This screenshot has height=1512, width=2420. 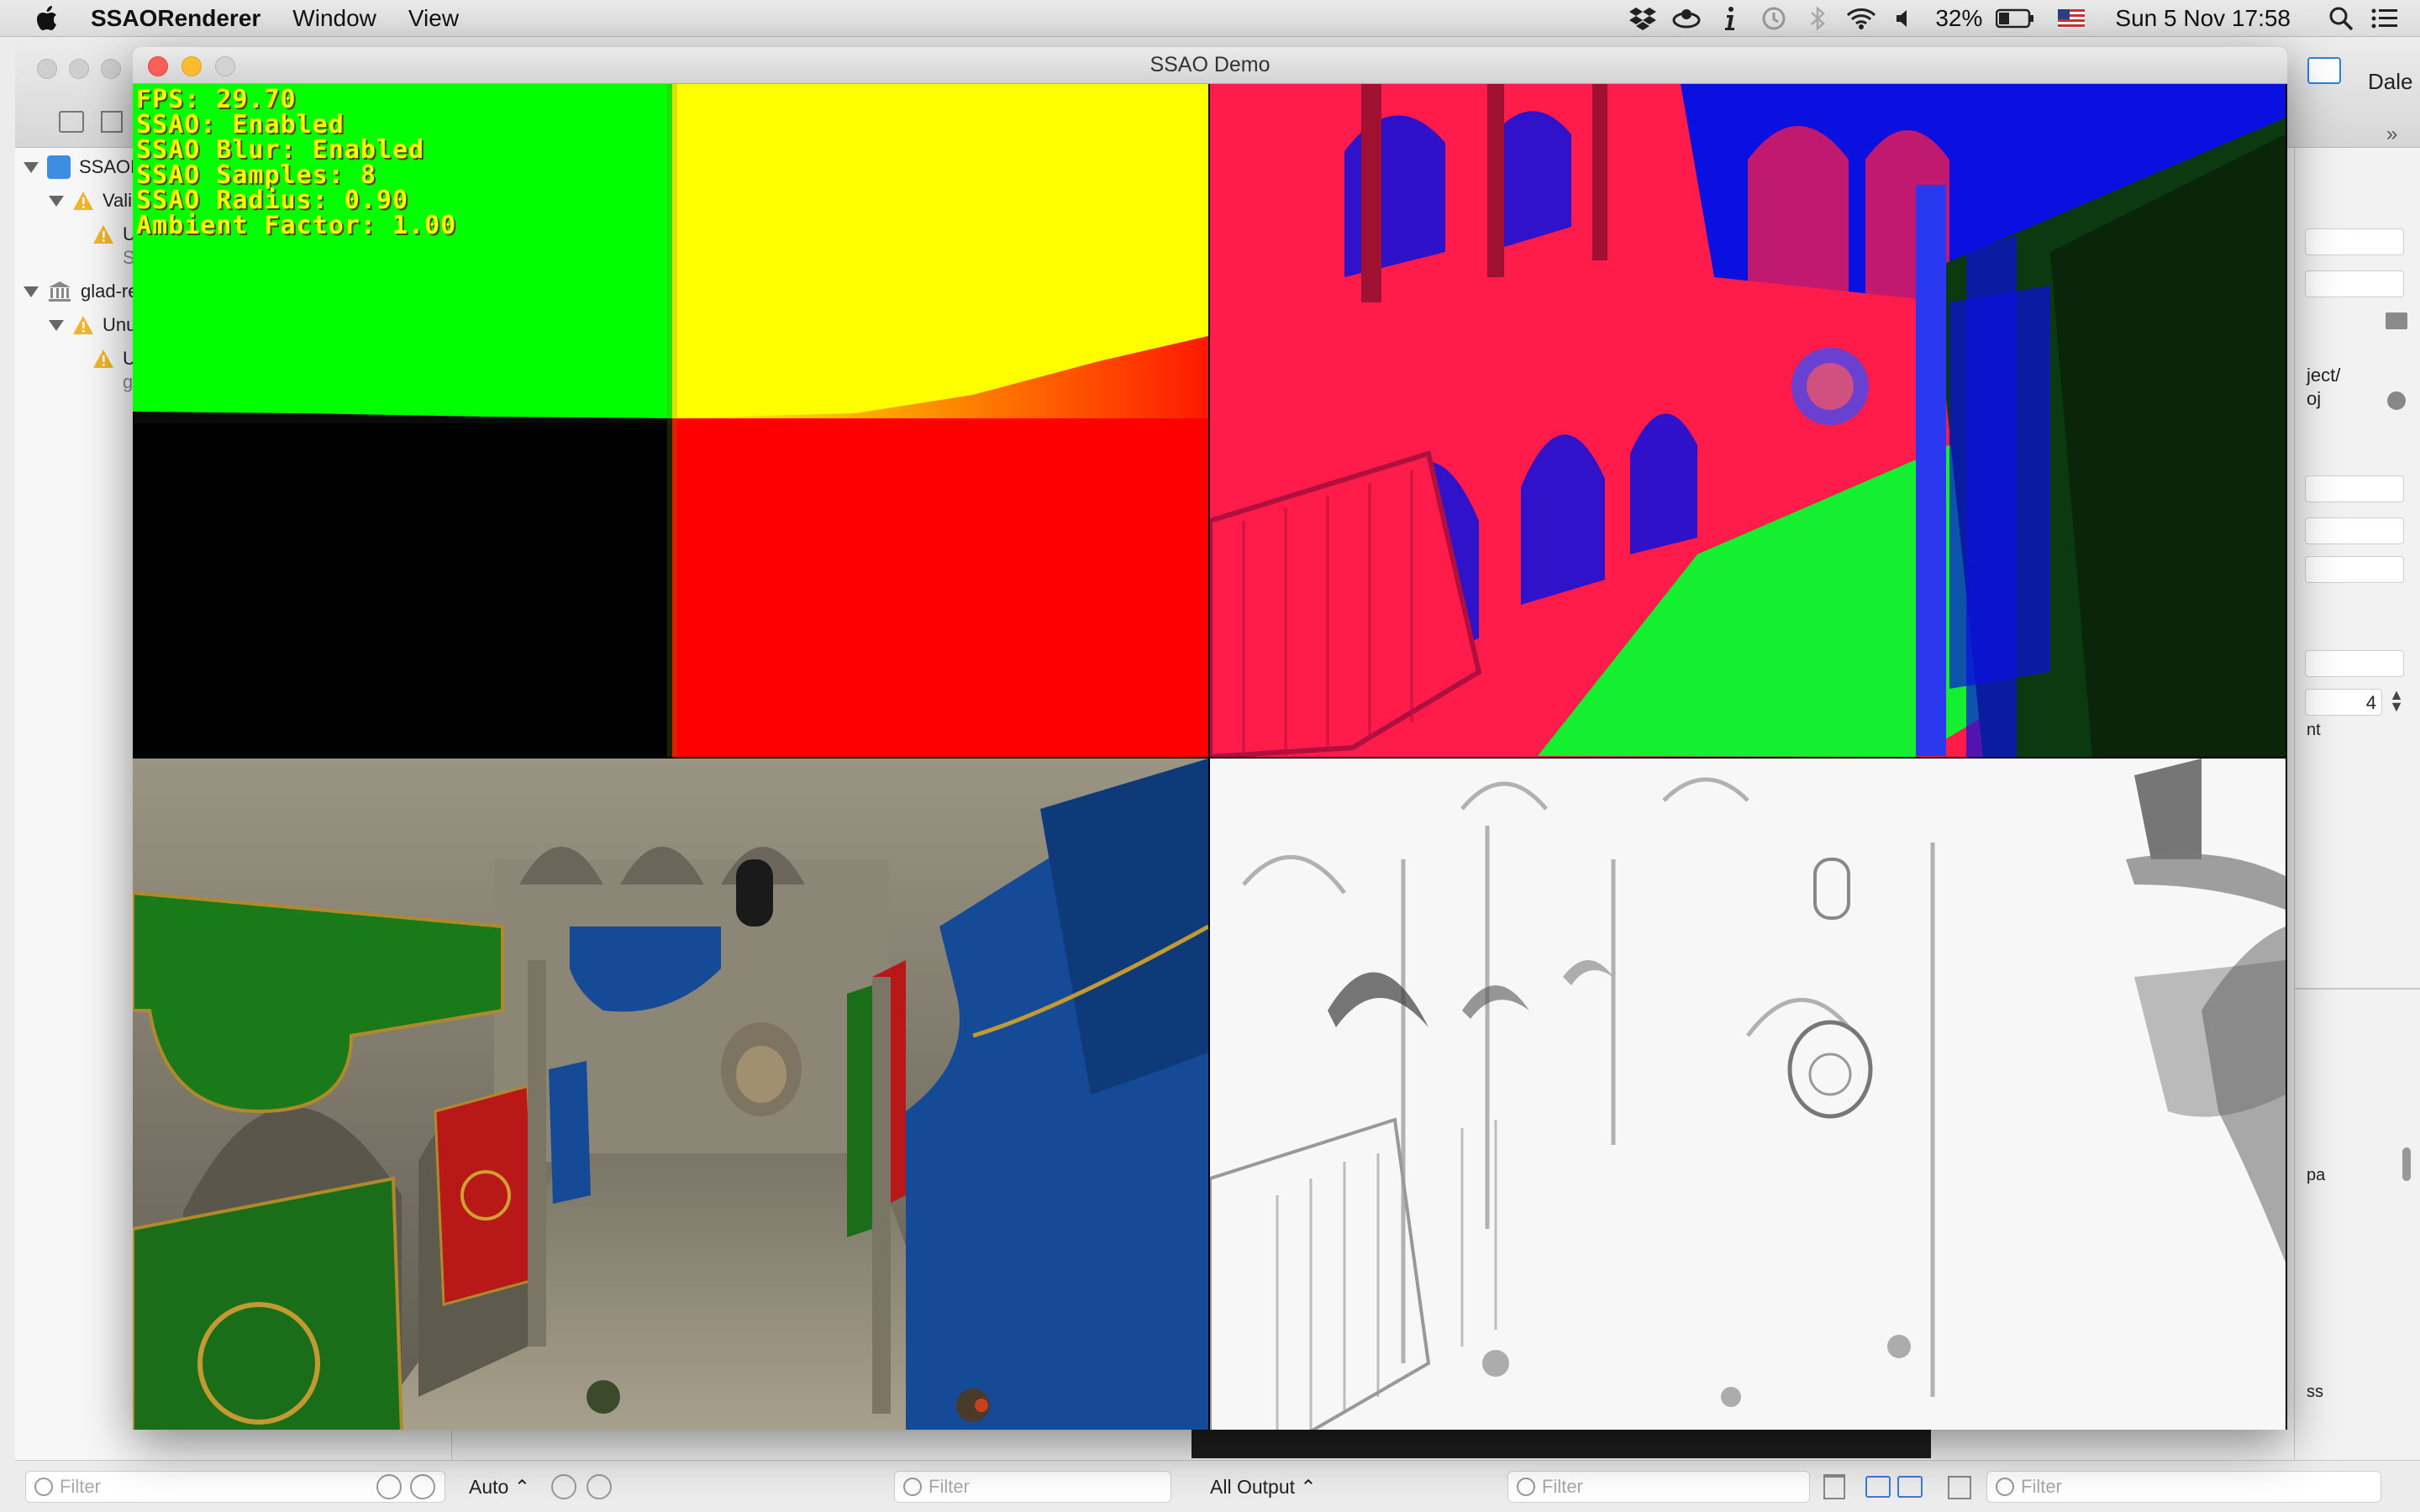 I want to click on info-icon, so click(x=1731, y=18).